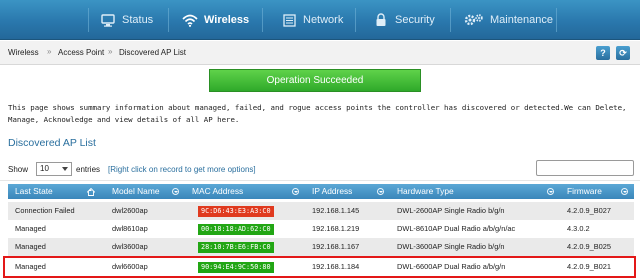  What do you see at coordinates (45, 210) in the screenshot?
I see `cell-last-state: Connection Failed` at bounding box center [45, 210].